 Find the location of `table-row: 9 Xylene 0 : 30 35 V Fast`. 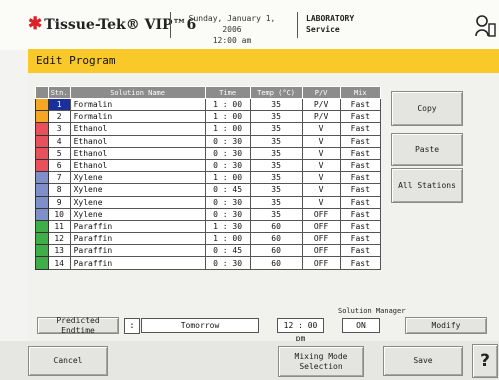

table-row: 9 Xylene 0 : 30 35 V Fast is located at coordinates (208, 202).